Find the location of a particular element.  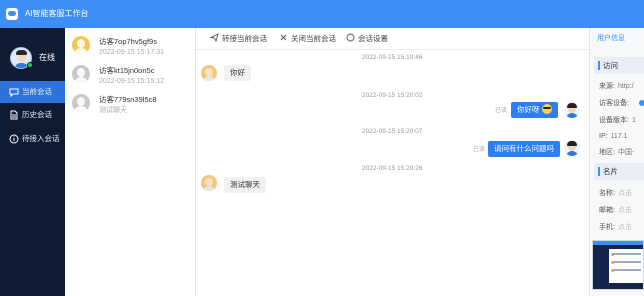

settings-circle-icon is located at coordinates (350, 37).